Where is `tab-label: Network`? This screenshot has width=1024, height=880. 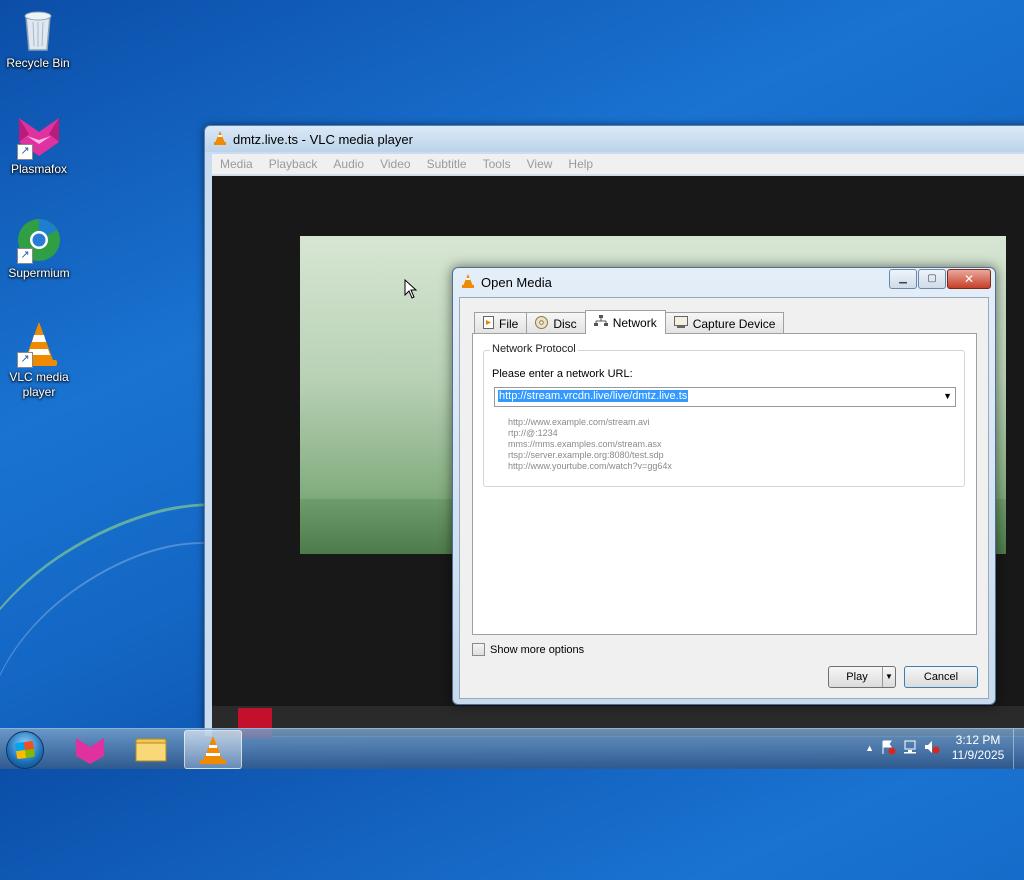
tab-label: Network is located at coordinates (634, 322).